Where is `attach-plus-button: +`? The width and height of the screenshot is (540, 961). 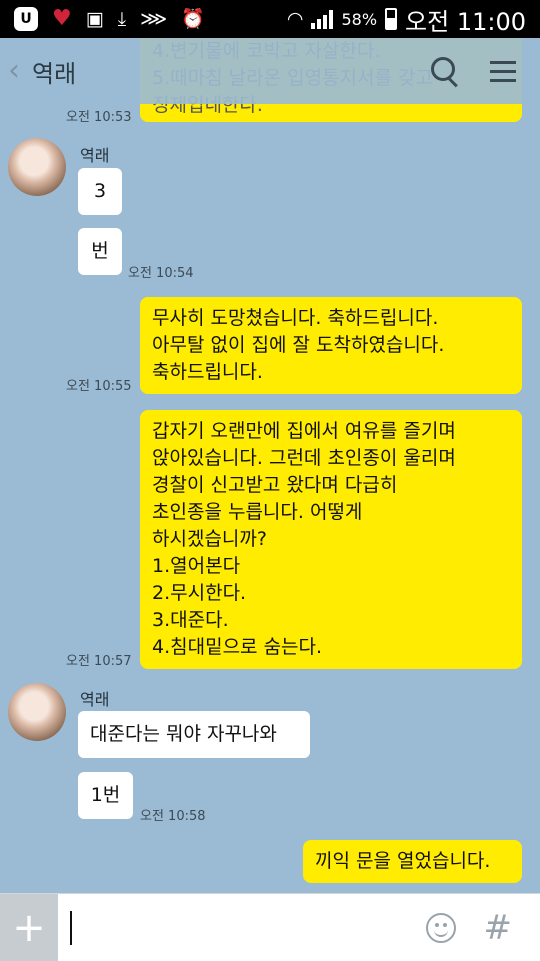
attach-plus-button: + is located at coordinates (29, 927).